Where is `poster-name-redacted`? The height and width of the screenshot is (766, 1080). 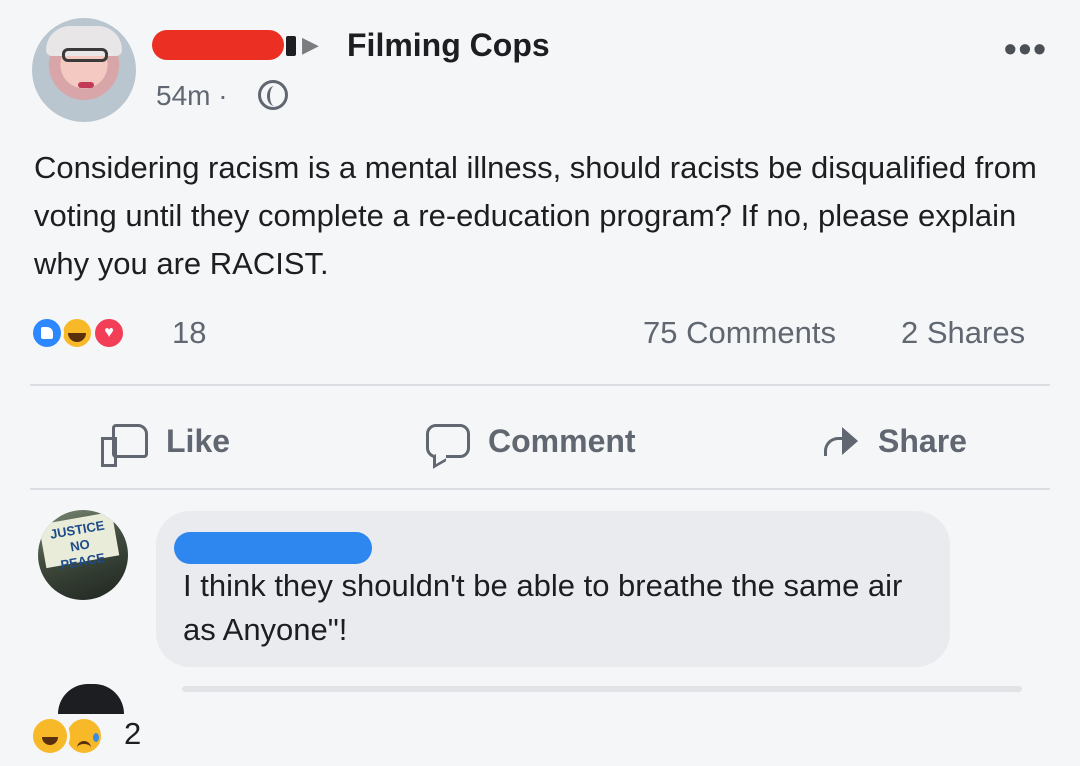 poster-name-redacted is located at coordinates (218, 45).